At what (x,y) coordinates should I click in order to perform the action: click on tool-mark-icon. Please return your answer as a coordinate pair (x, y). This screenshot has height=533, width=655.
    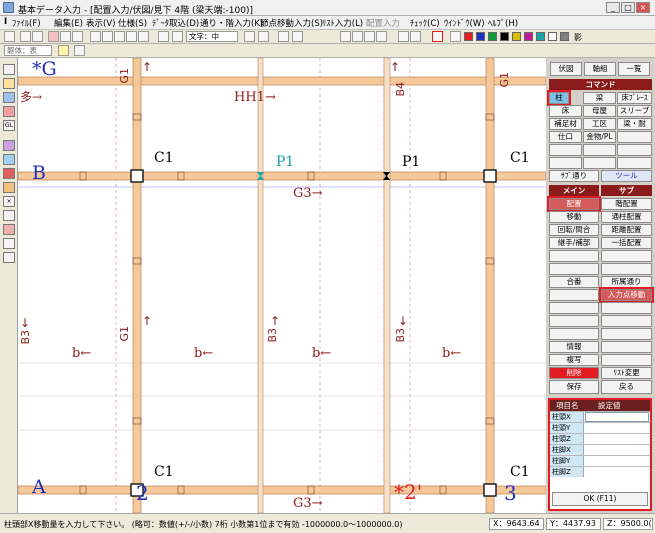
    Looking at the image, I should click on (9, 229).